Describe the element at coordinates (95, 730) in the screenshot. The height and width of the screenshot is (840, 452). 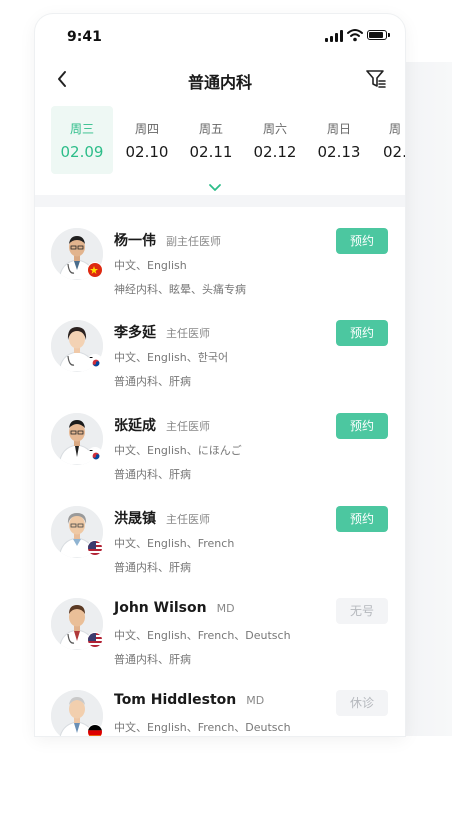
I see `germany-flag-icon` at that location.